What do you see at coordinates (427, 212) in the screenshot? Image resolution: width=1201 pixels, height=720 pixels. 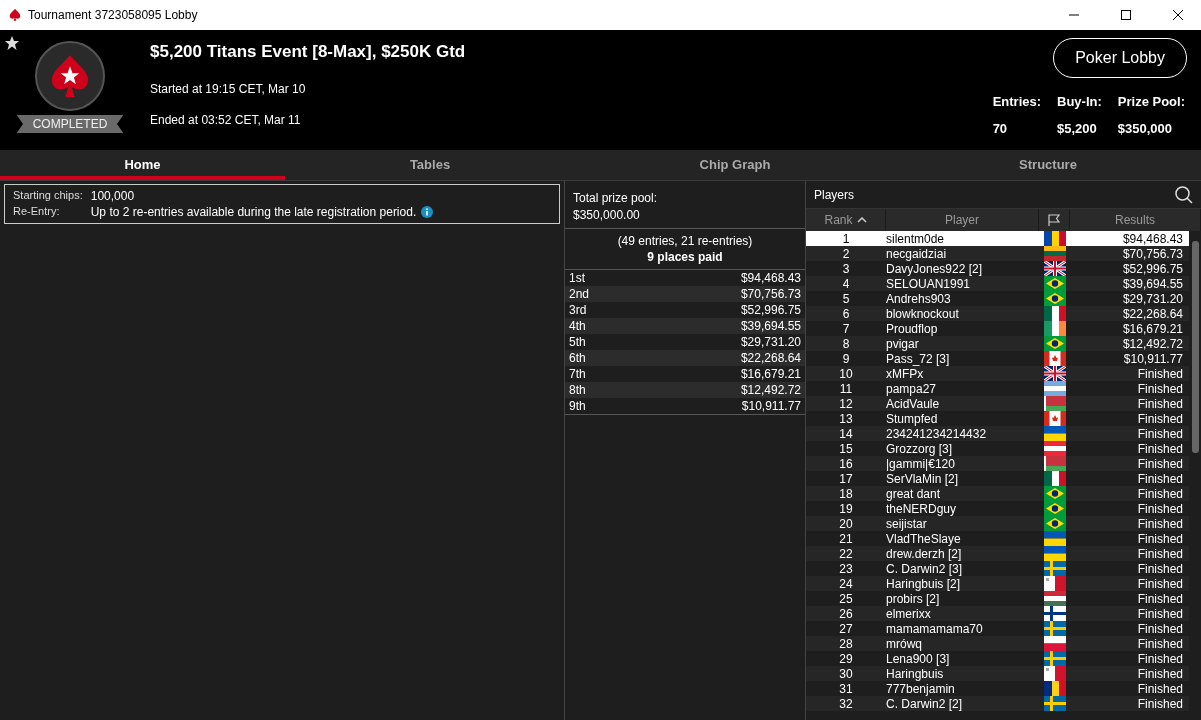 I see `info-icon` at bounding box center [427, 212].